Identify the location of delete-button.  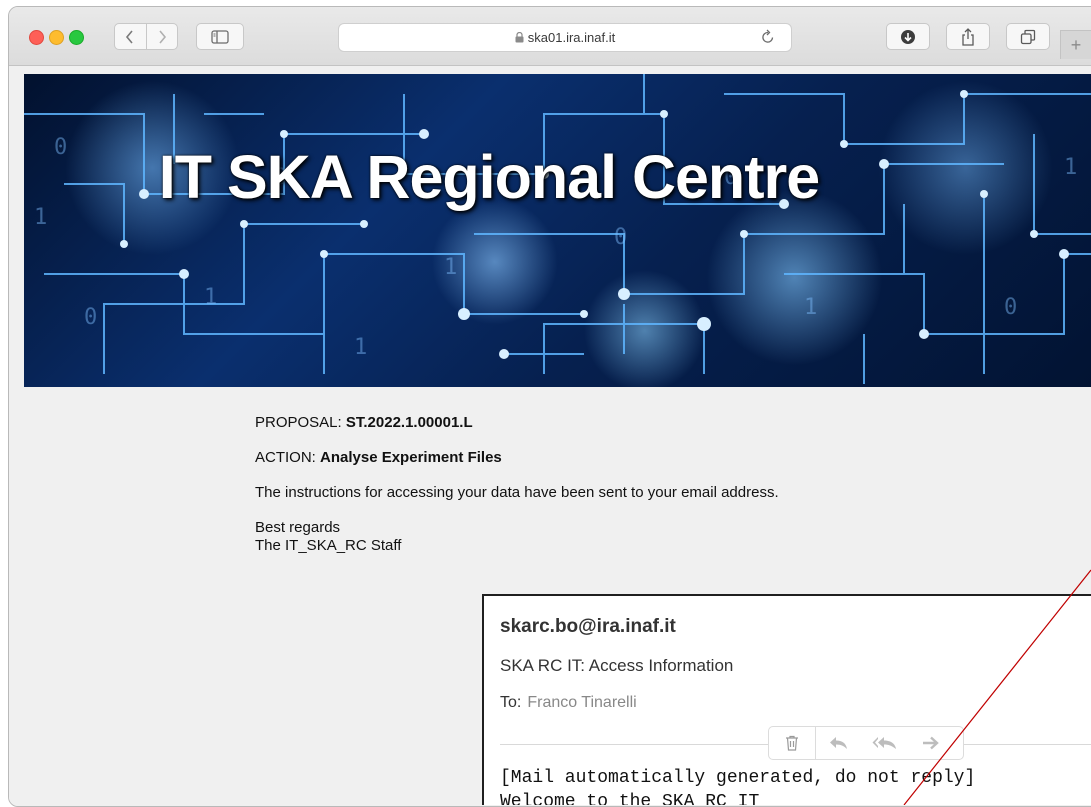
(792, 743).